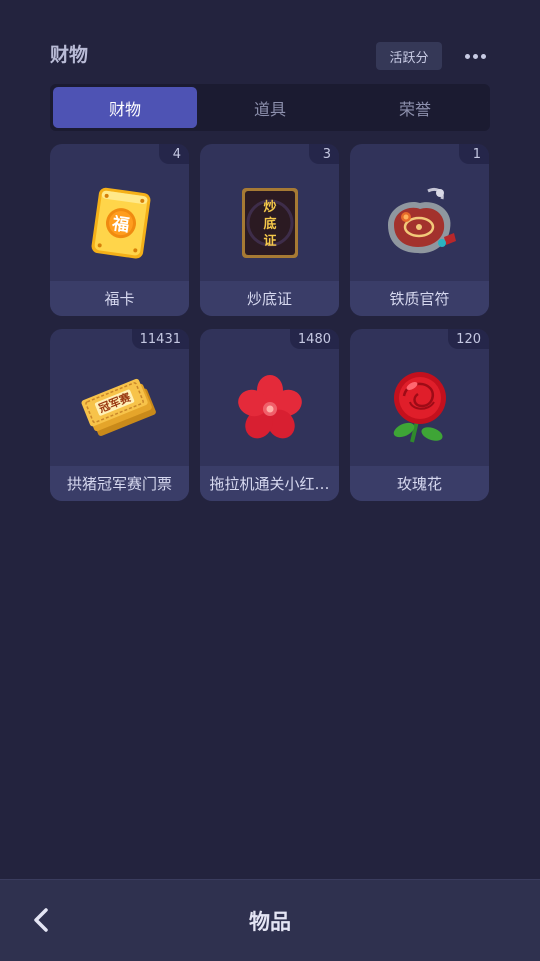  Describe the element at coordinates (324, 154) in the screenshot. I see `item-count-badge: 3` at that location.